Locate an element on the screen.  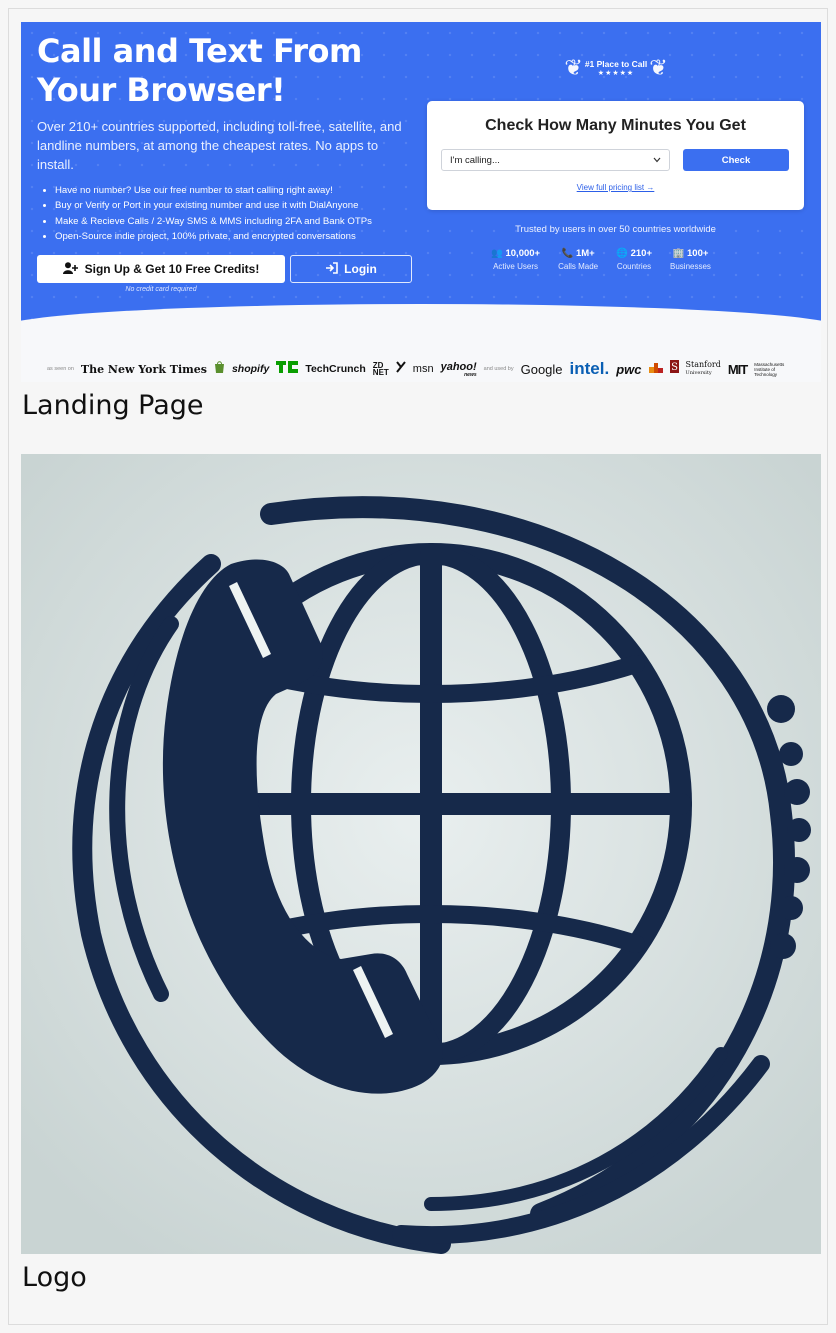
rank-badge: ❦ #1 Place to Call ★★★★★ ❦ is located at coordinates (616, 68).